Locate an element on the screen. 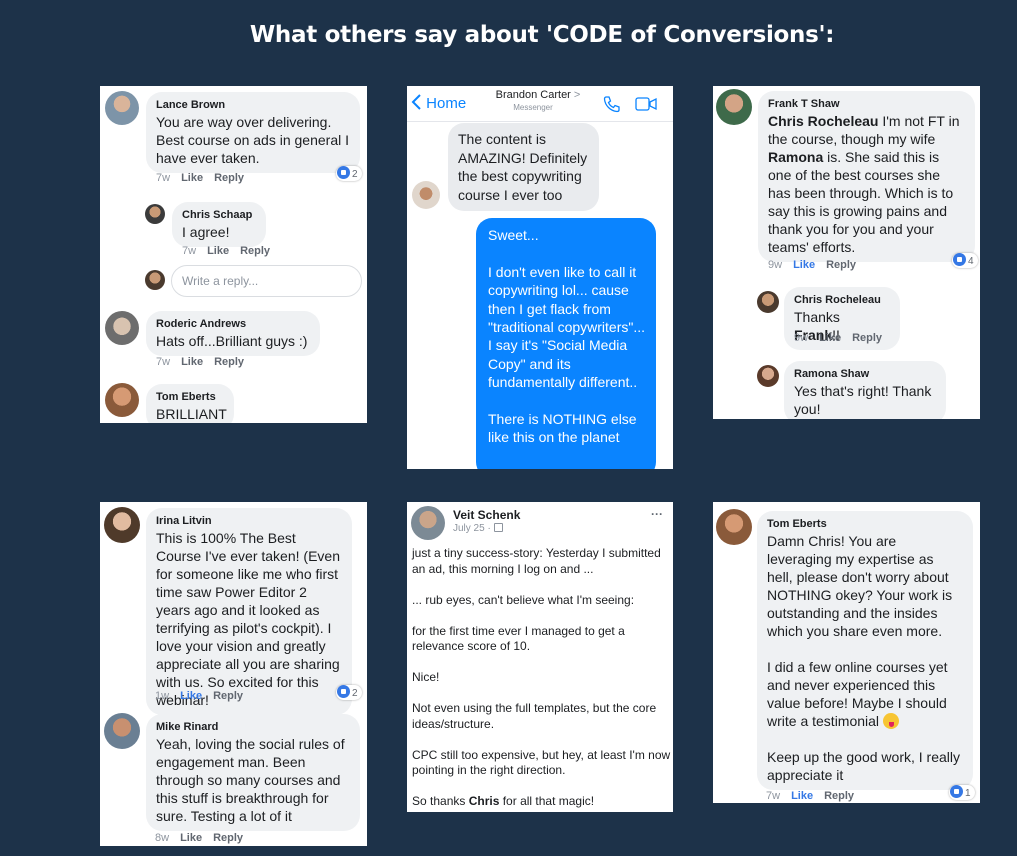 This screenshot has height=856, width=1017. post-date: July 25 · is located at coordinates (478, 528).